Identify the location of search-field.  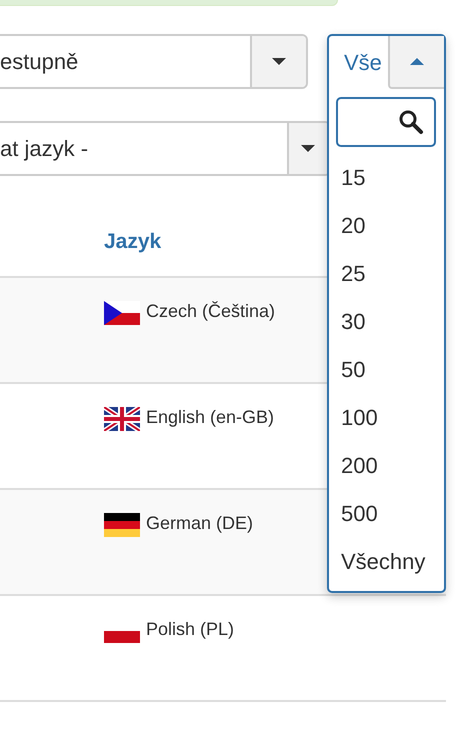
(386, 122).